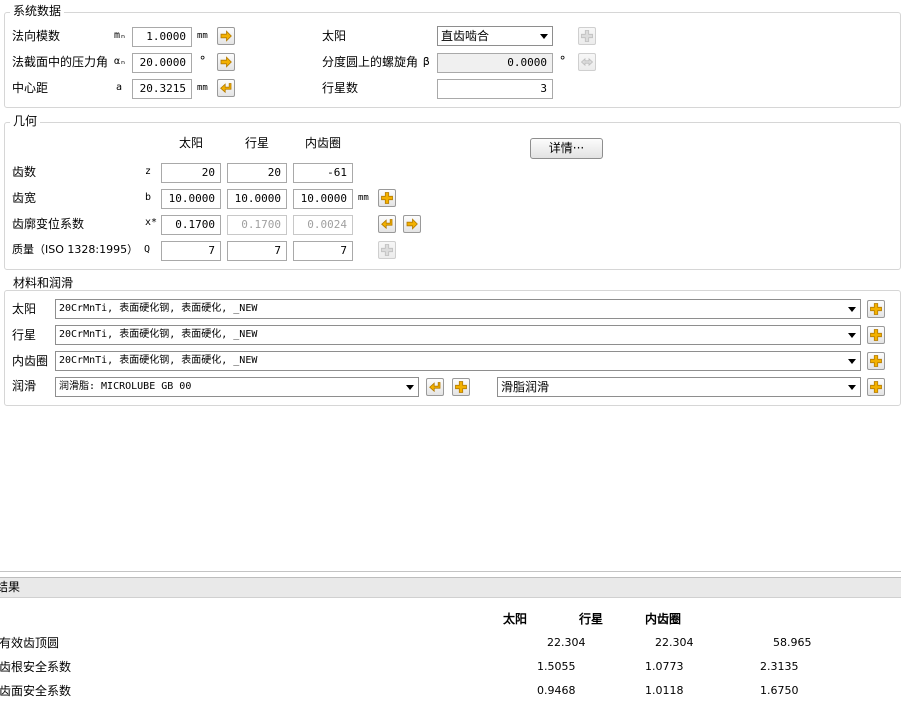 This screenshot has height=707, width=901. I want to click on planet-count-label: 行星数, so click(340, 88).